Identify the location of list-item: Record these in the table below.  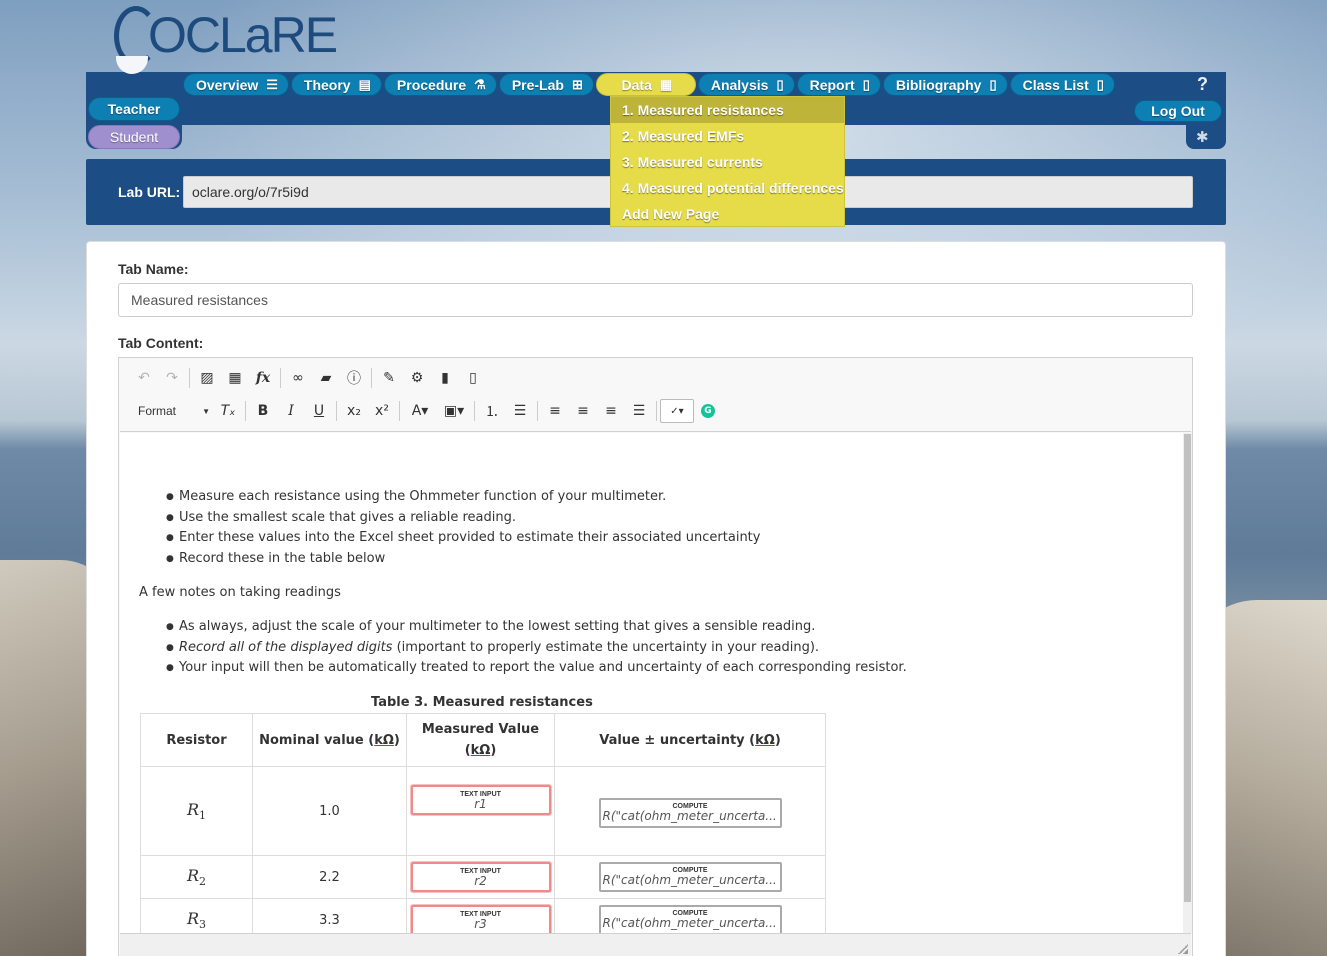
(463, 559).